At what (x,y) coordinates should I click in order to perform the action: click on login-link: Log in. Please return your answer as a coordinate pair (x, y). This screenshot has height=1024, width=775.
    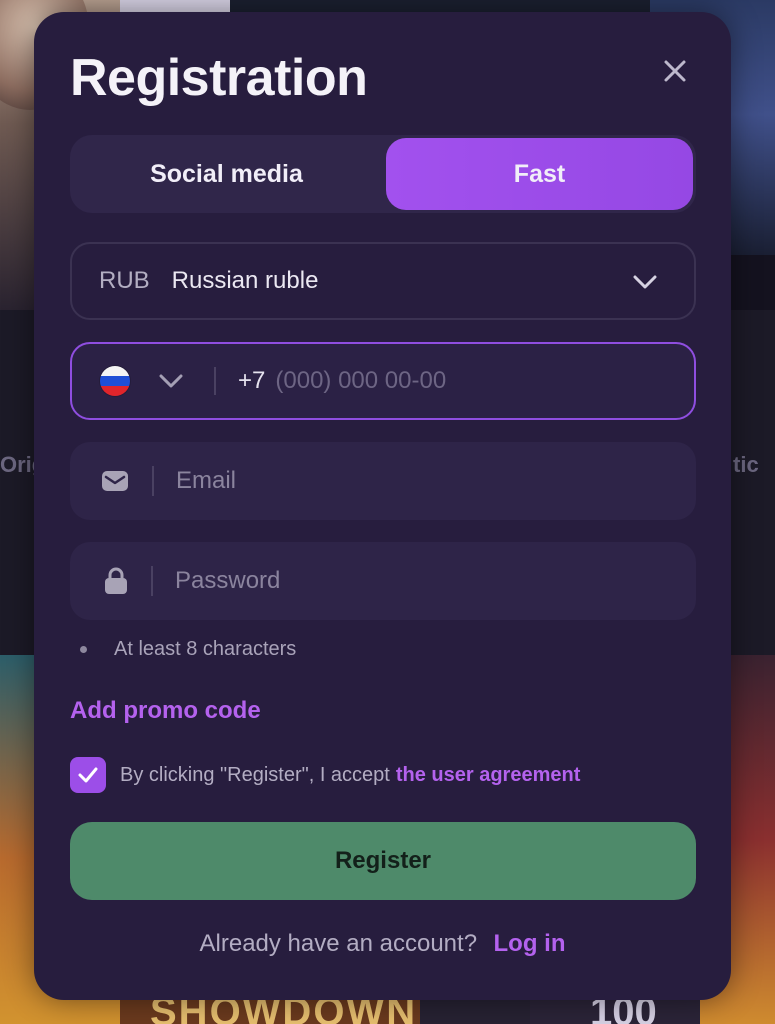
    Looking at the image, I should click on (530, 943).